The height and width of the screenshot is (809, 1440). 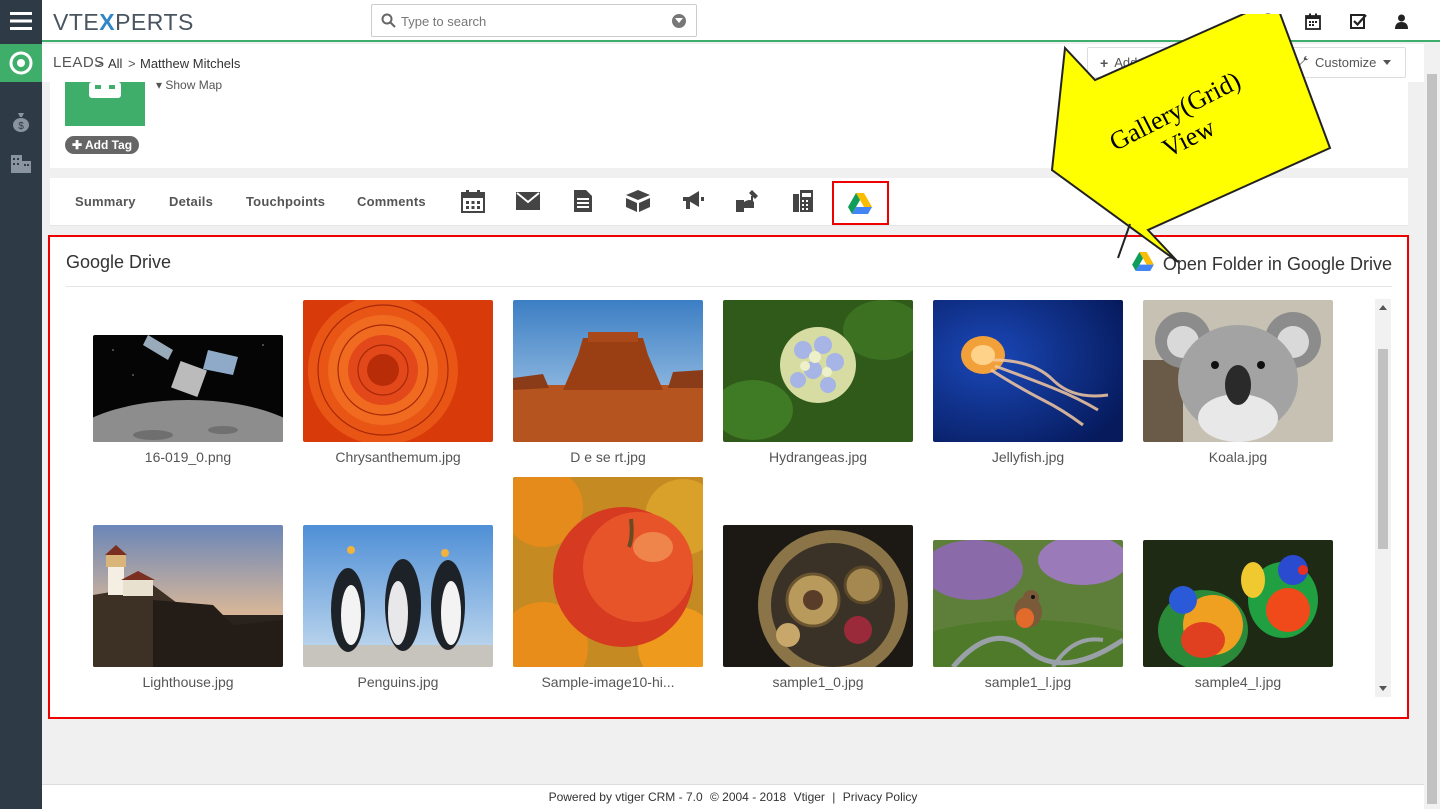 I want to click on tab-google-drive, so click(x=860, y=203).